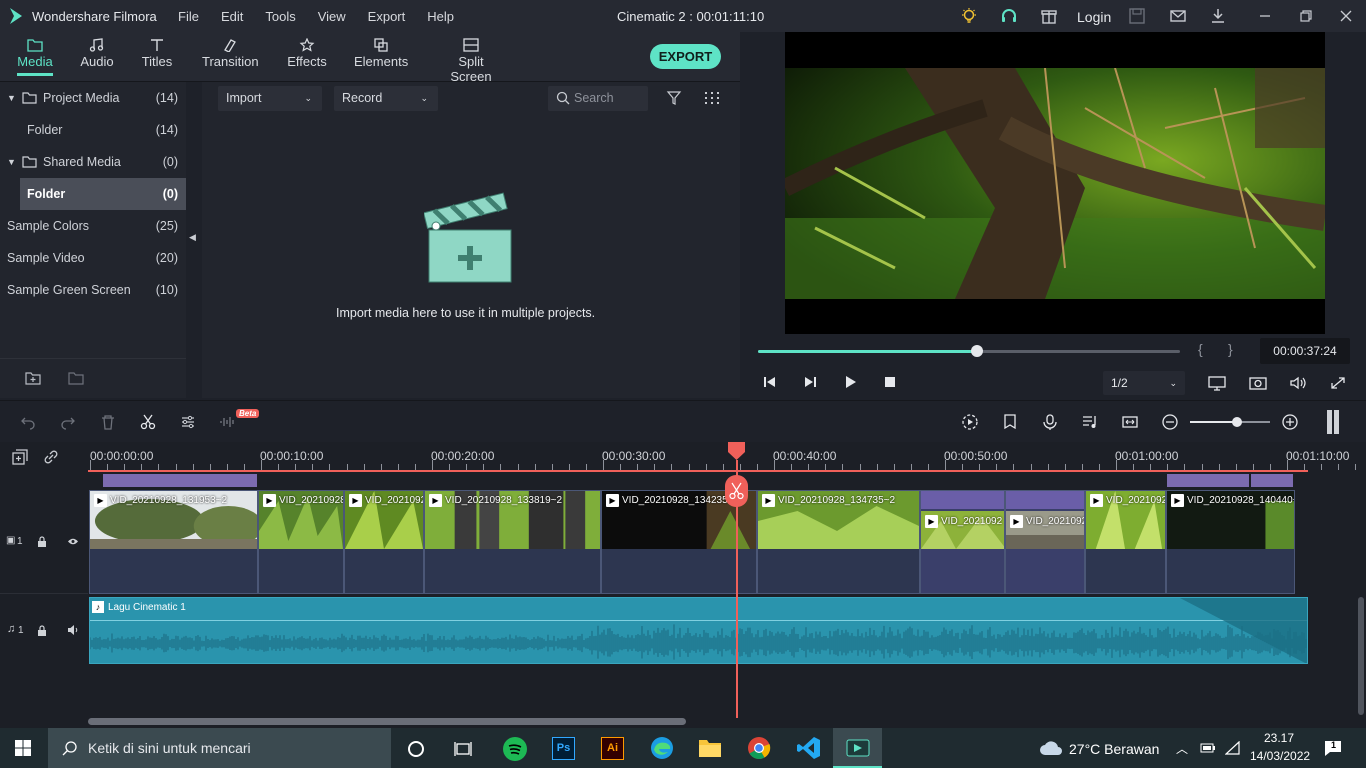  What do you see at coordinates (710, 748) in the screenshot?
I see `file-explorer-icon` at bounding box center [710, 748].